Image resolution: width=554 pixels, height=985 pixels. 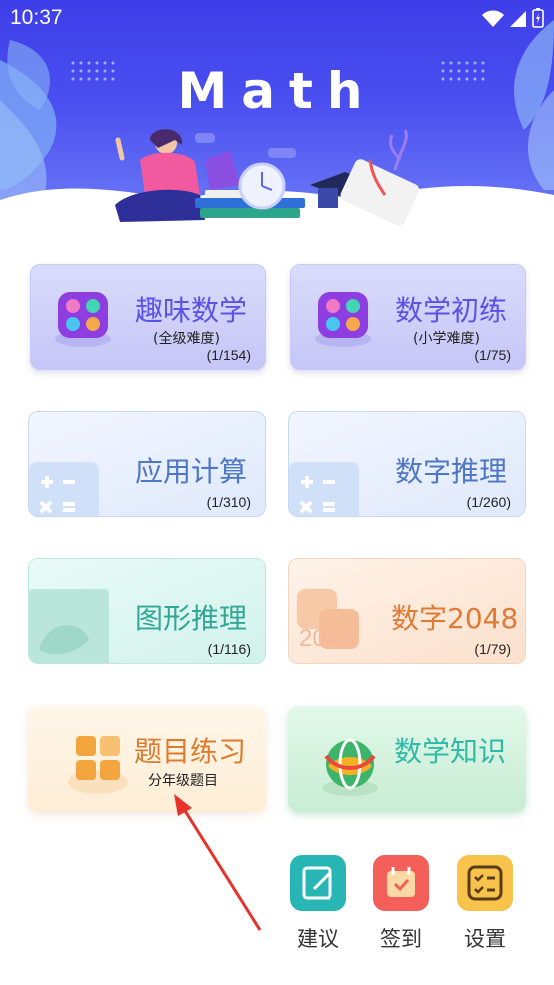 What do you see at coordinates (186, 339) in the screenshot?
I see `card-subtitle: (全级难度)` at bounding box center [186, 339].